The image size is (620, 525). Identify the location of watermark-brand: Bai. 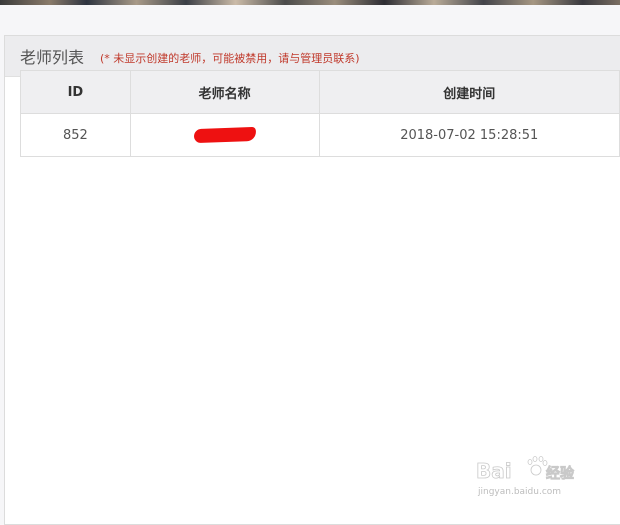
(494, 471).